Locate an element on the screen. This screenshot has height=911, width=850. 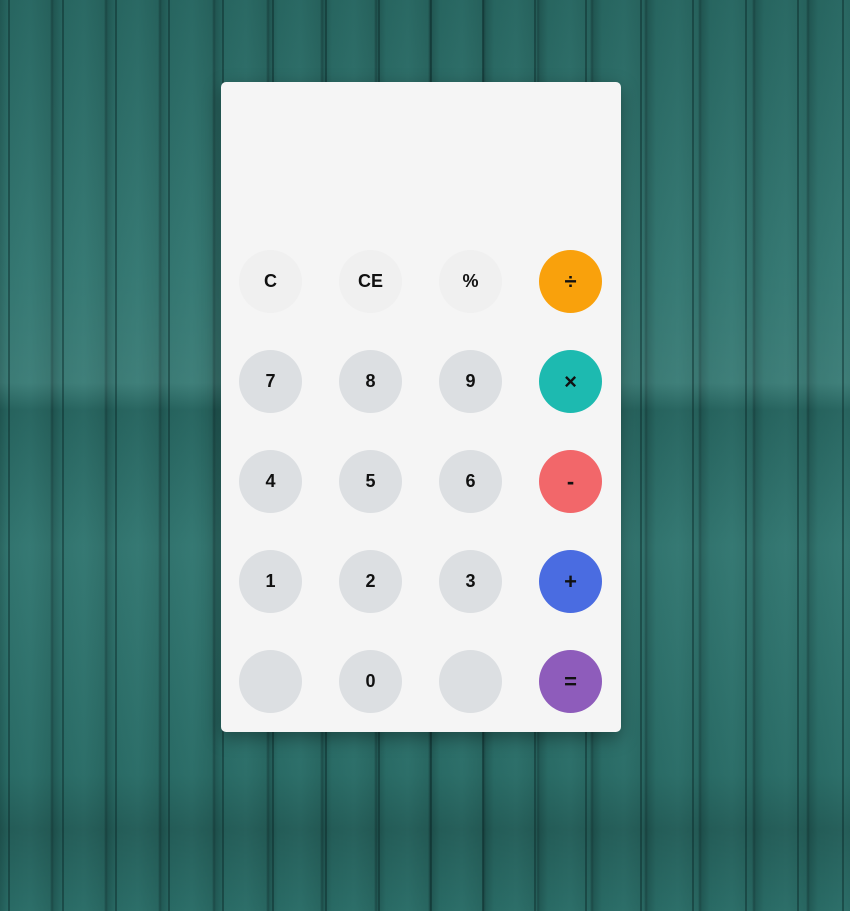
key-5-button: 5 is located at coordinates (370, 481).